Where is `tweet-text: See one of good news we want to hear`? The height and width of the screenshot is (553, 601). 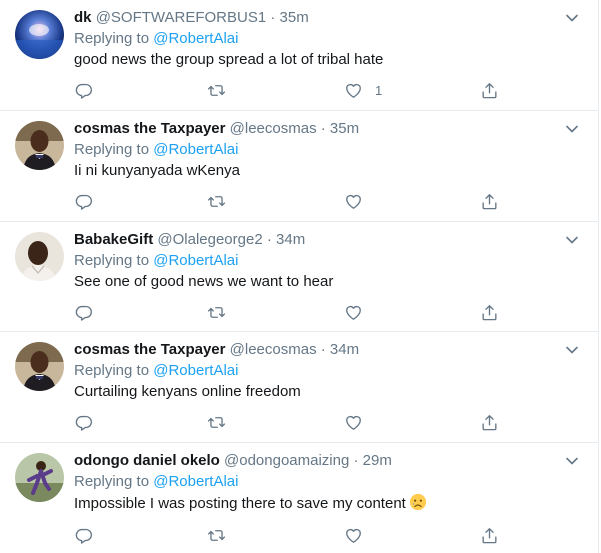
tweet-text: See one of good news we want to hear is located at coordinates (204, 281).